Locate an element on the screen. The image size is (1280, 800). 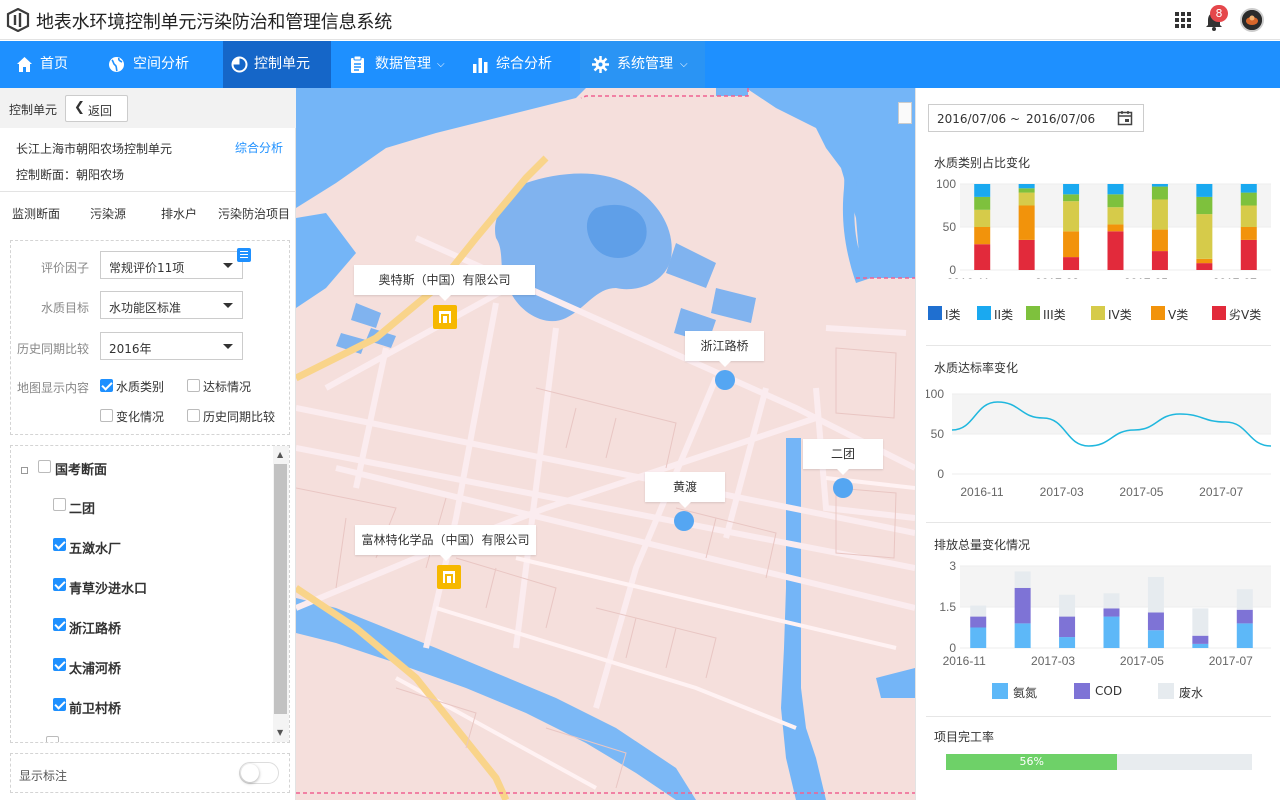
nav-system-management: 系统管理 ⌵ is located at coordinates (642, 64).